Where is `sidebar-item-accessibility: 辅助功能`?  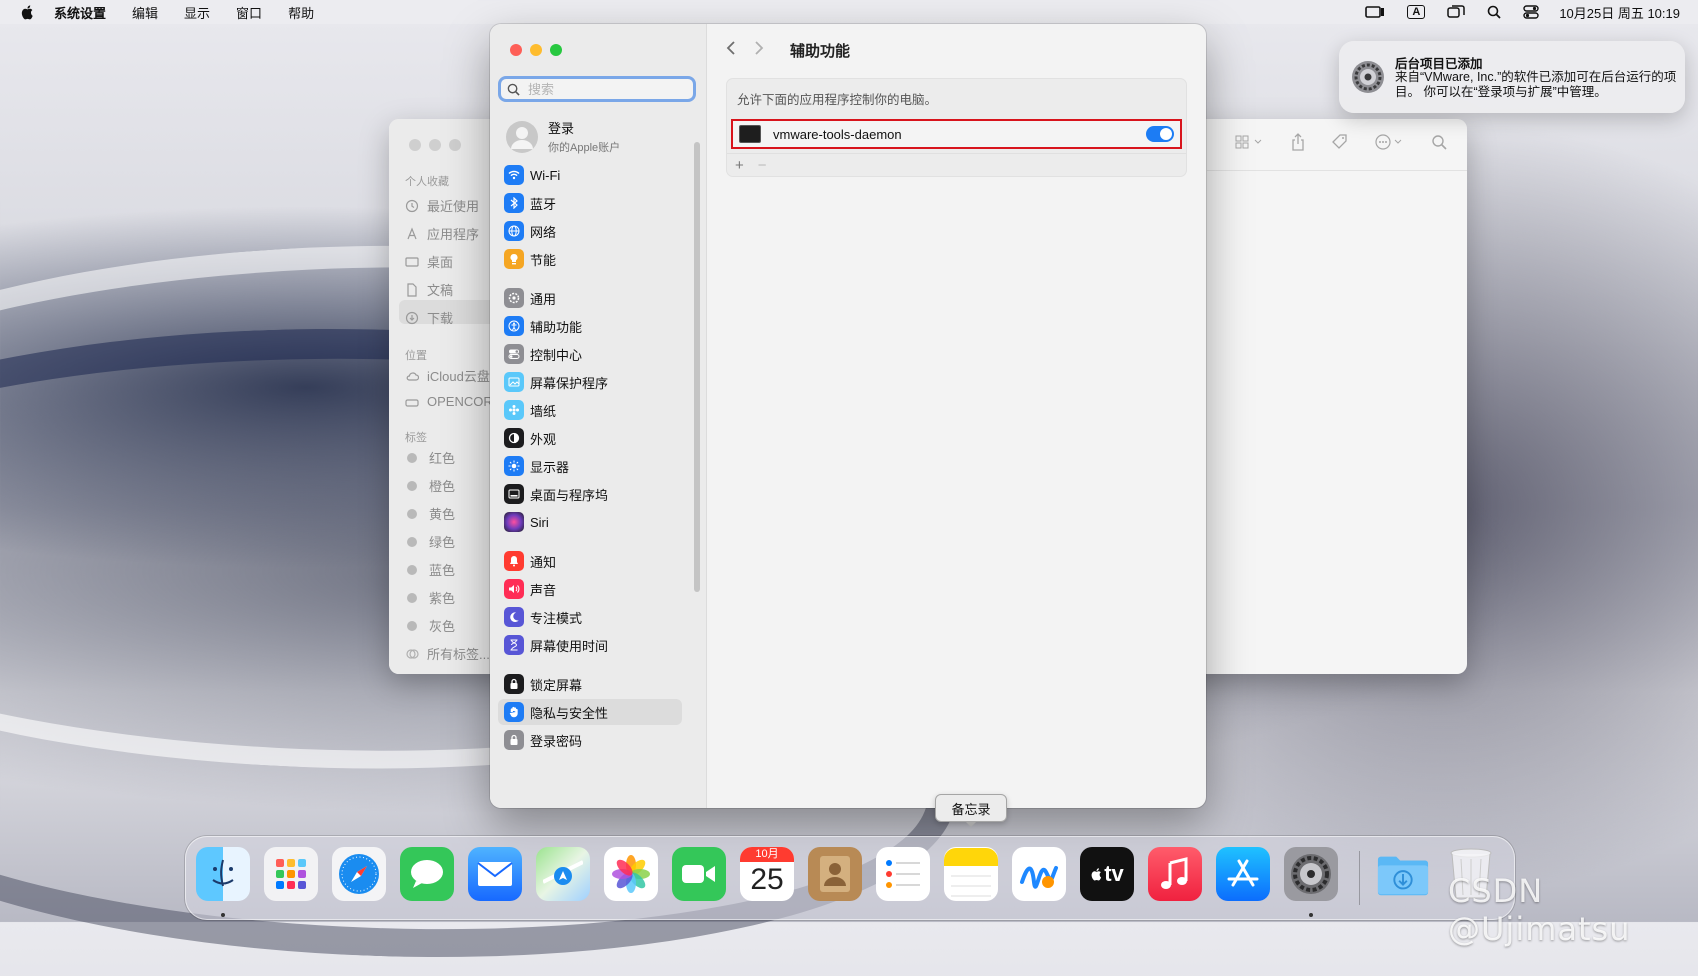
sidebar-item-accessibility: 辅助功能 is located at coordinates (590, 326).